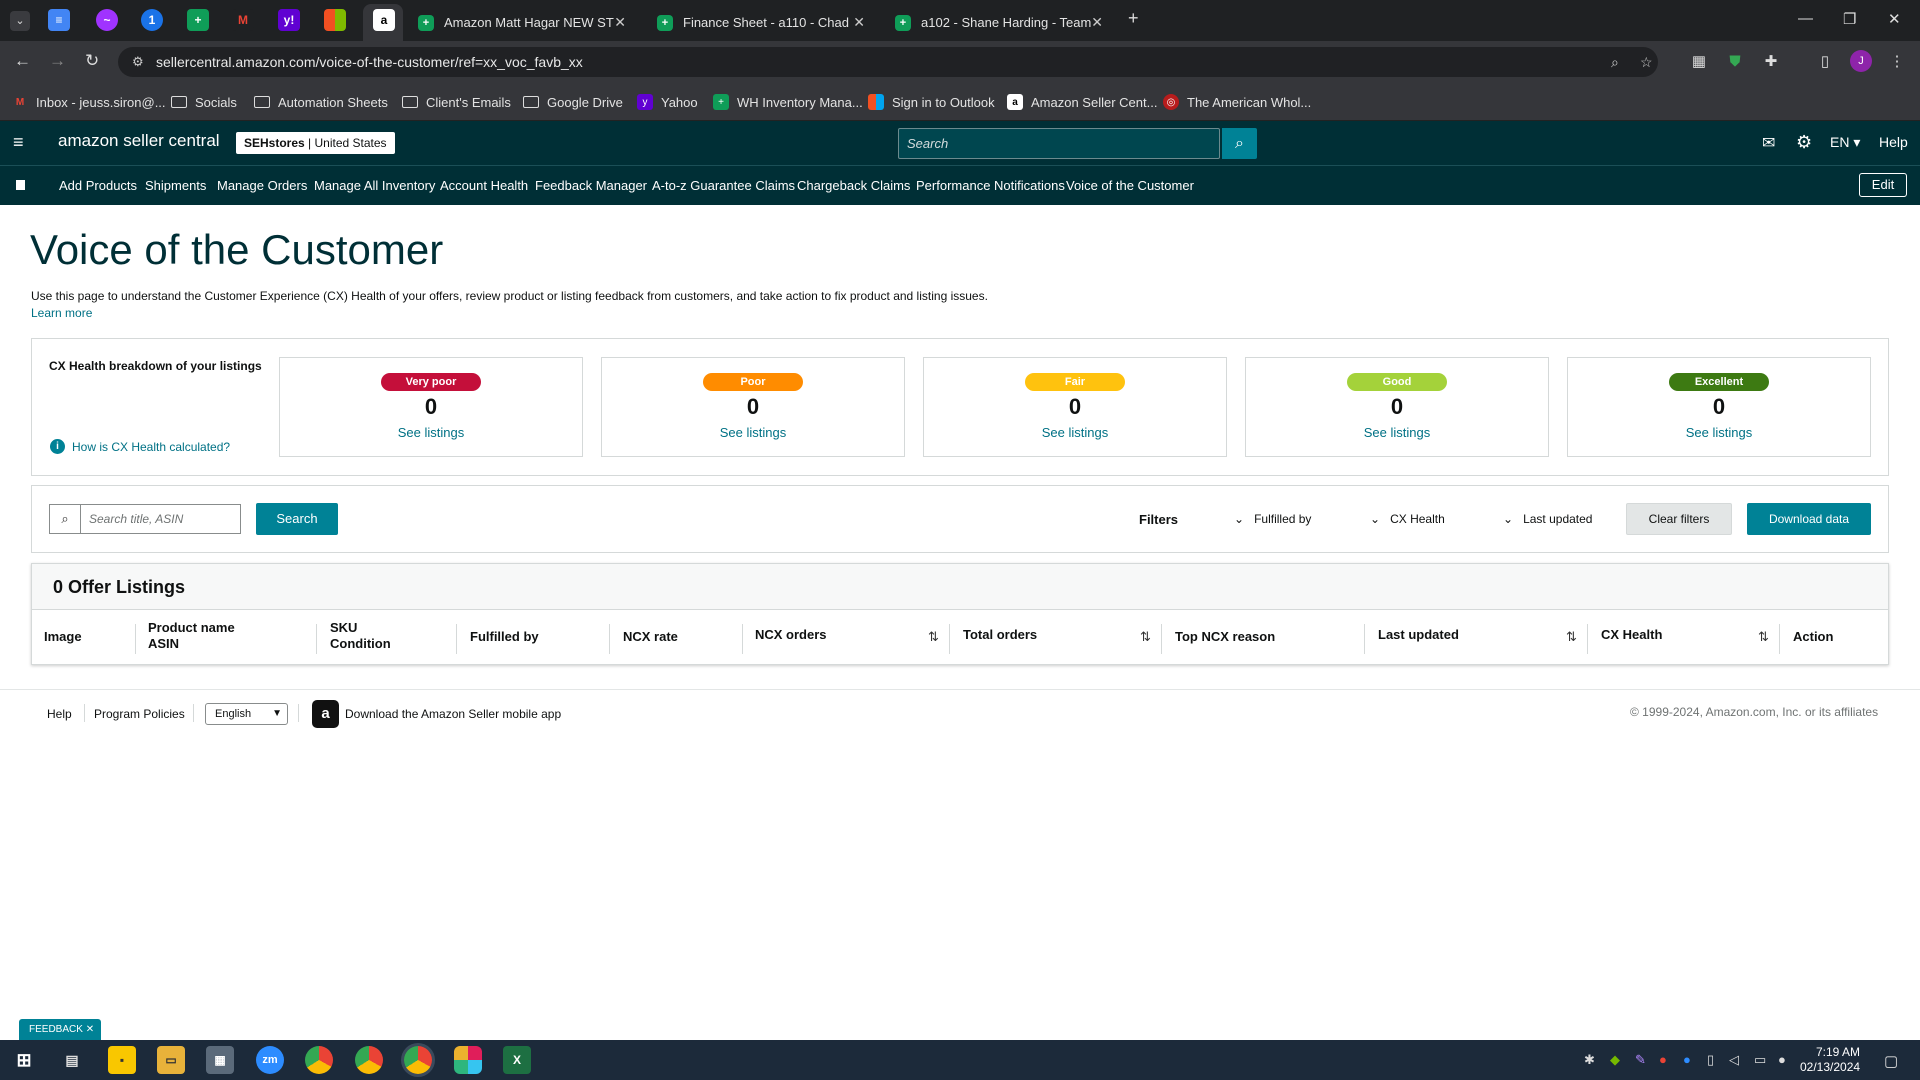  Describe the element at coordinates (1133, 18) in the screenshot. I see `new-tab-button: +` at that location.